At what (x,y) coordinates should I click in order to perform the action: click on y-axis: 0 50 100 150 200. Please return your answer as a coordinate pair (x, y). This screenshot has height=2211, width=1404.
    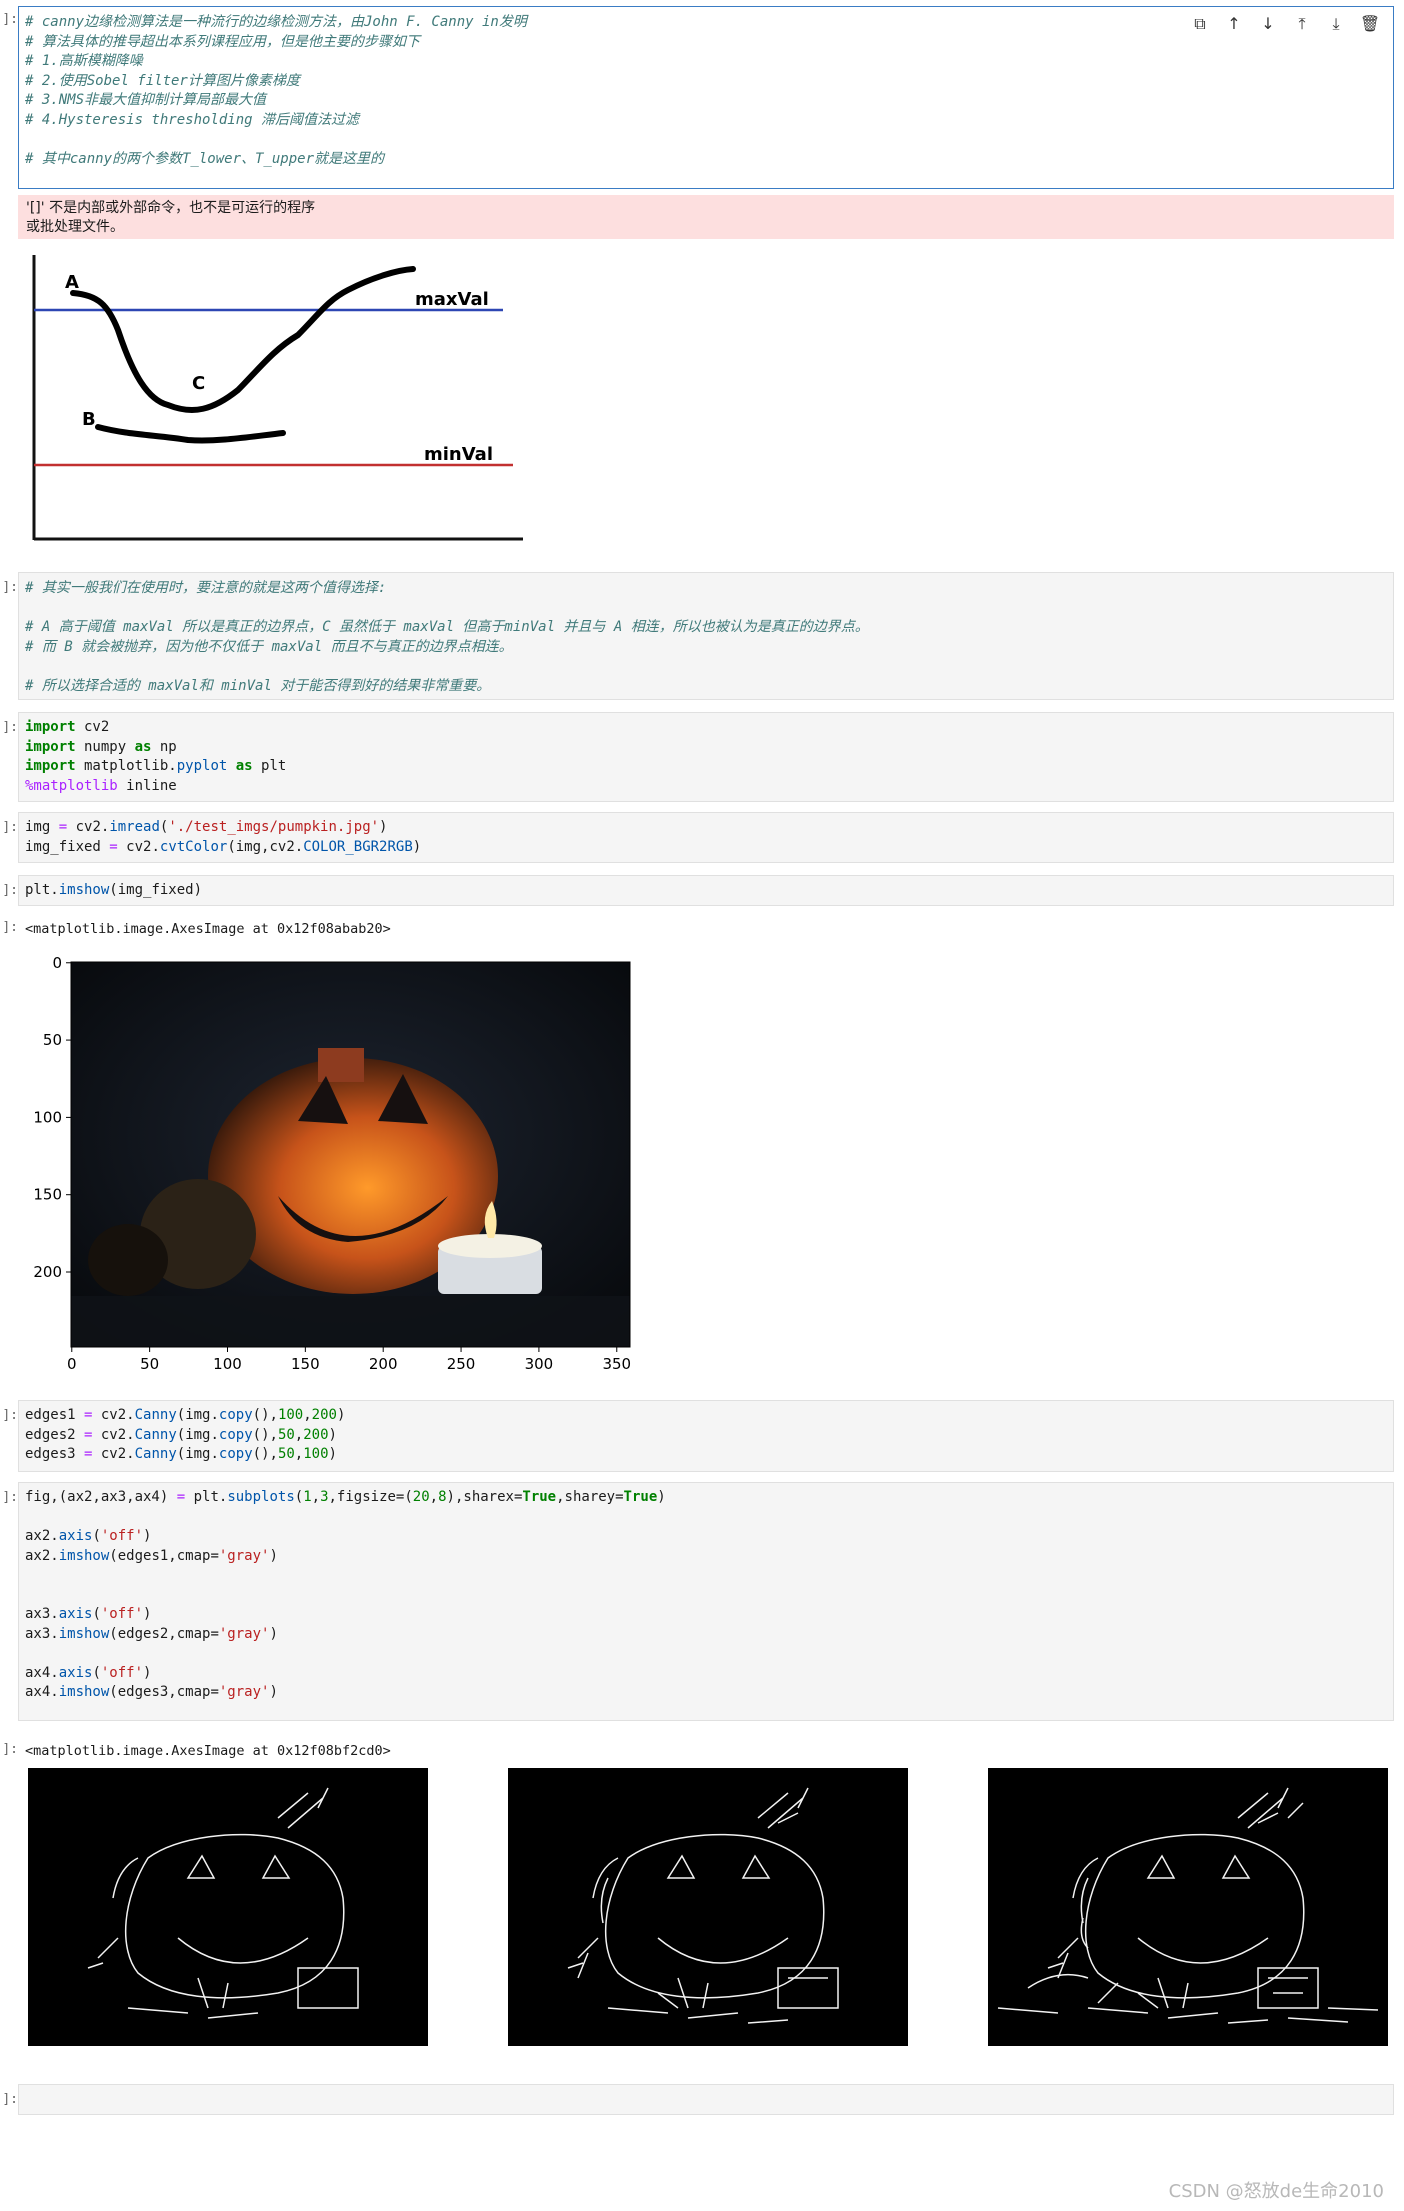
    Looking at the image, I should click on (52, 1117).